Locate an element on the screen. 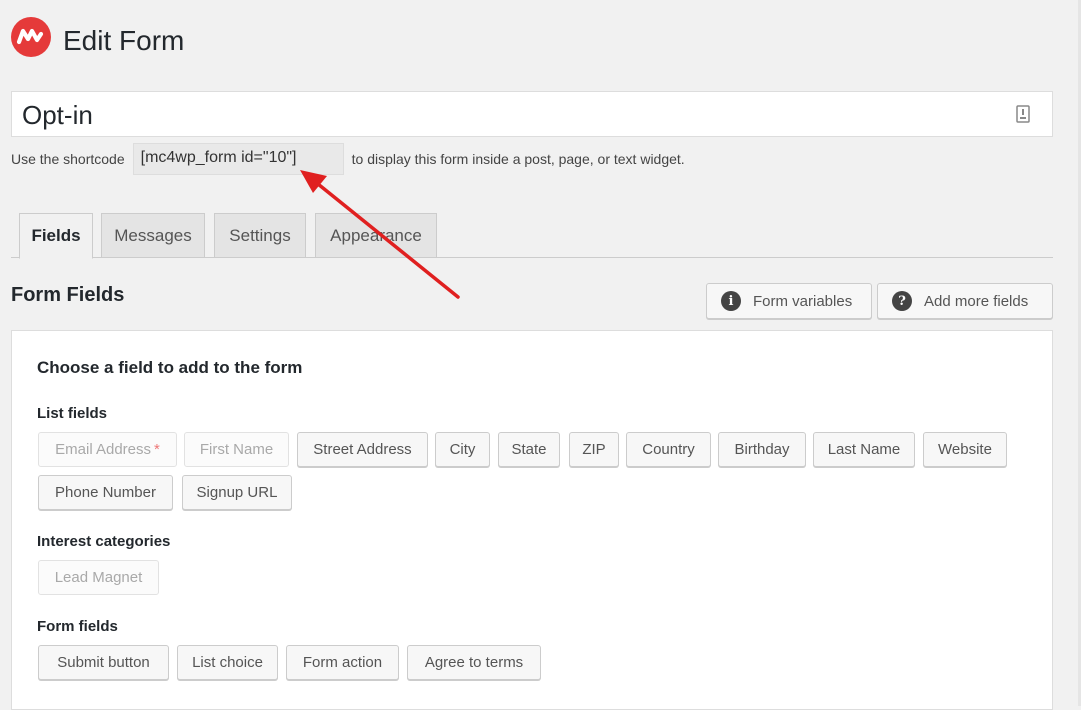  add-more-fields-label: Add more fields is located at coordinates (976, 301).